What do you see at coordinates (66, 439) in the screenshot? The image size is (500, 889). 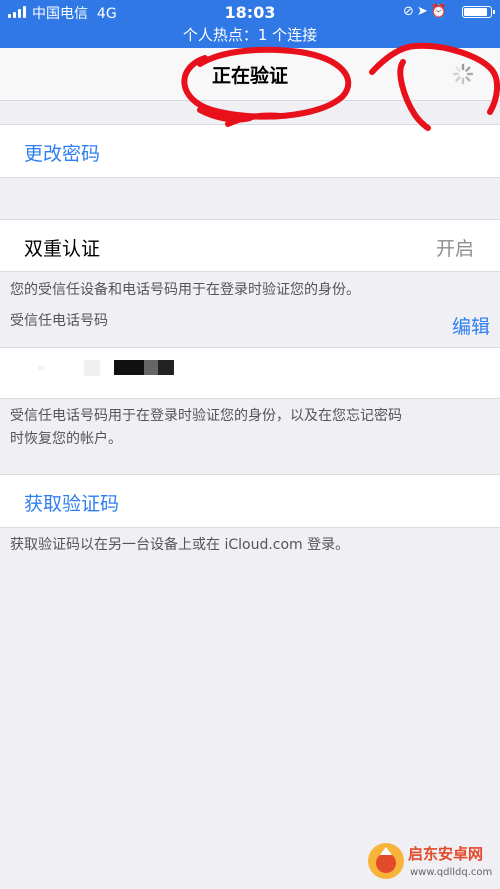 I see `trusted-phone-note-line: 时恢复您的帐户。` at bounding box center [66, 439].